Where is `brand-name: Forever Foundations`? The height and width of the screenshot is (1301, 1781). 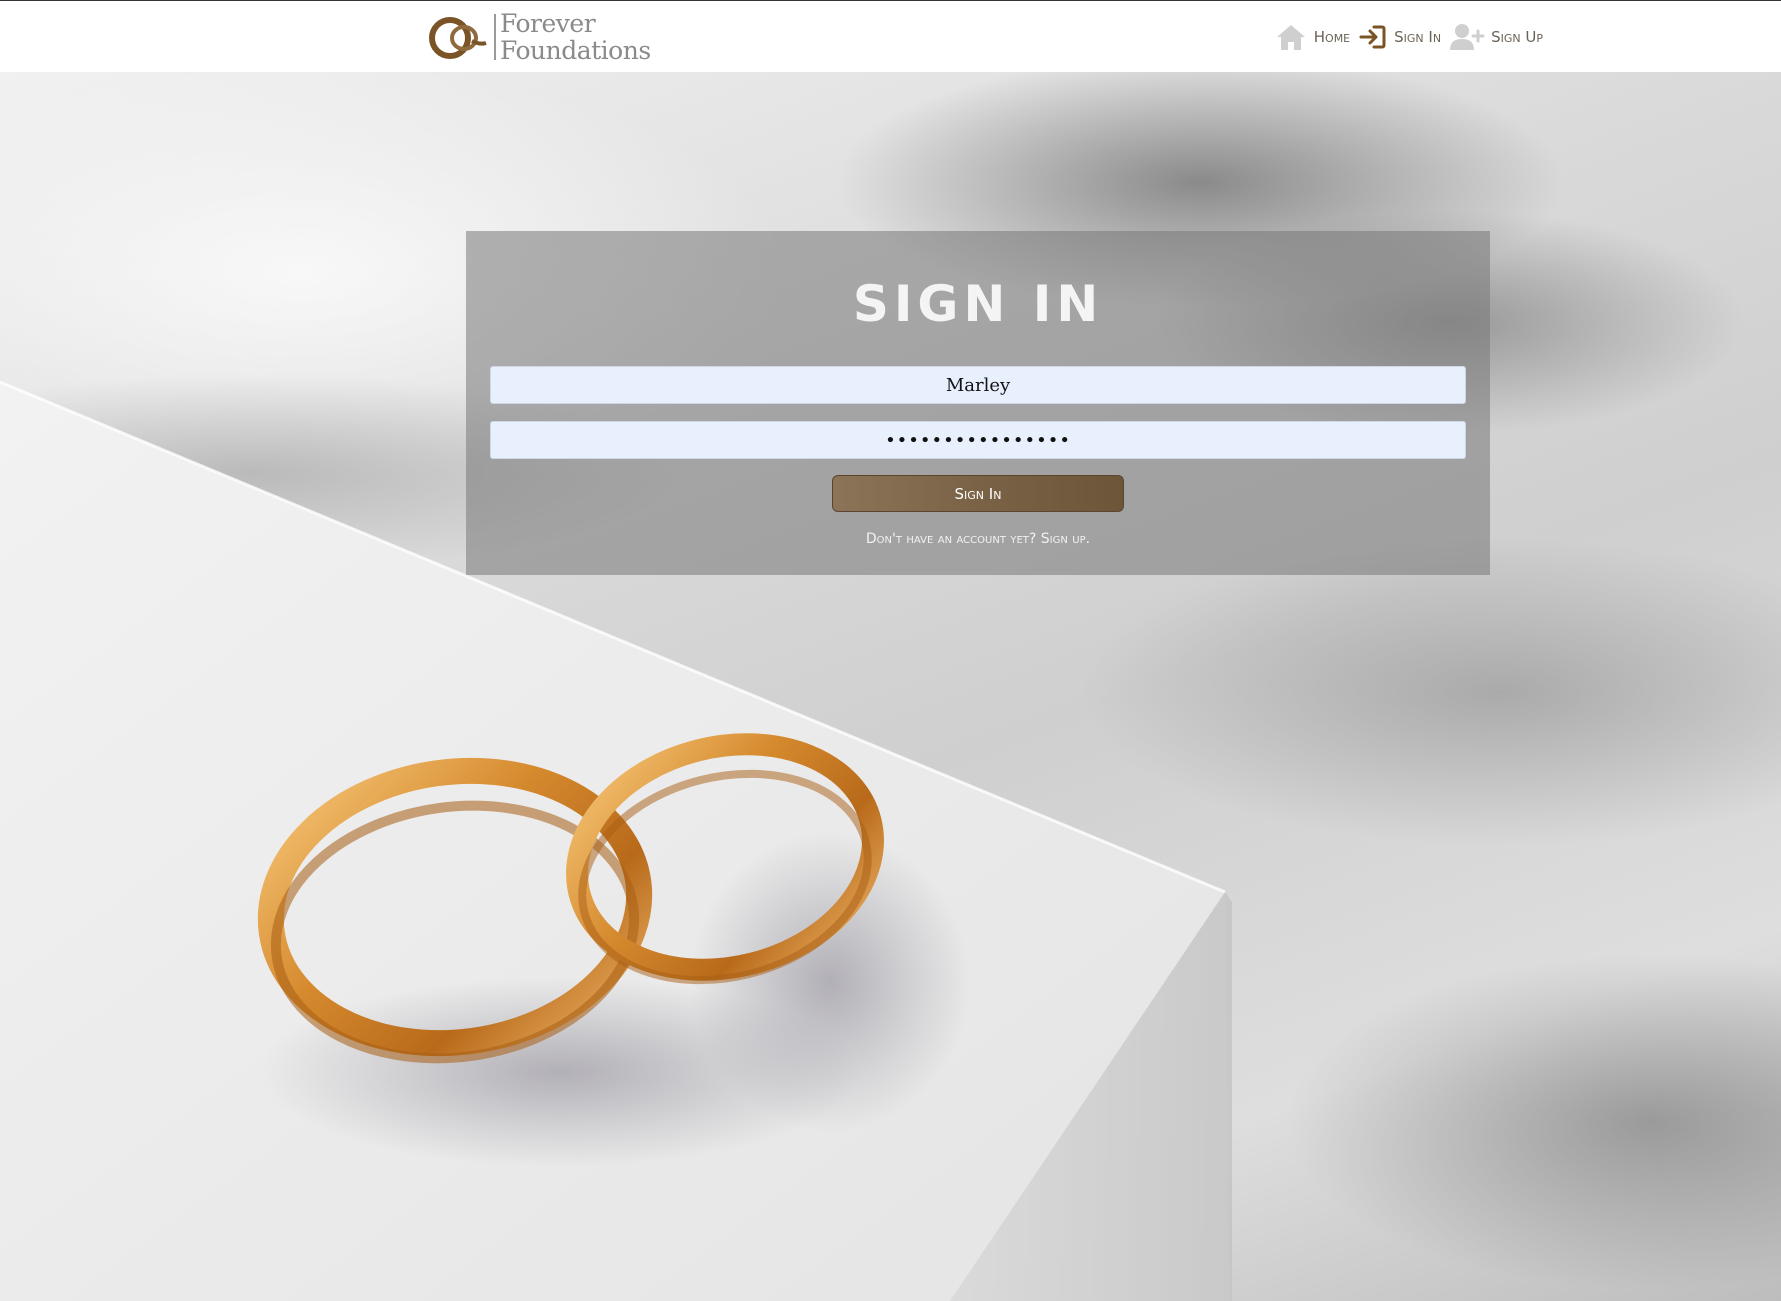 brand-name: Forever Foundations is located at coordinates (575, 37).